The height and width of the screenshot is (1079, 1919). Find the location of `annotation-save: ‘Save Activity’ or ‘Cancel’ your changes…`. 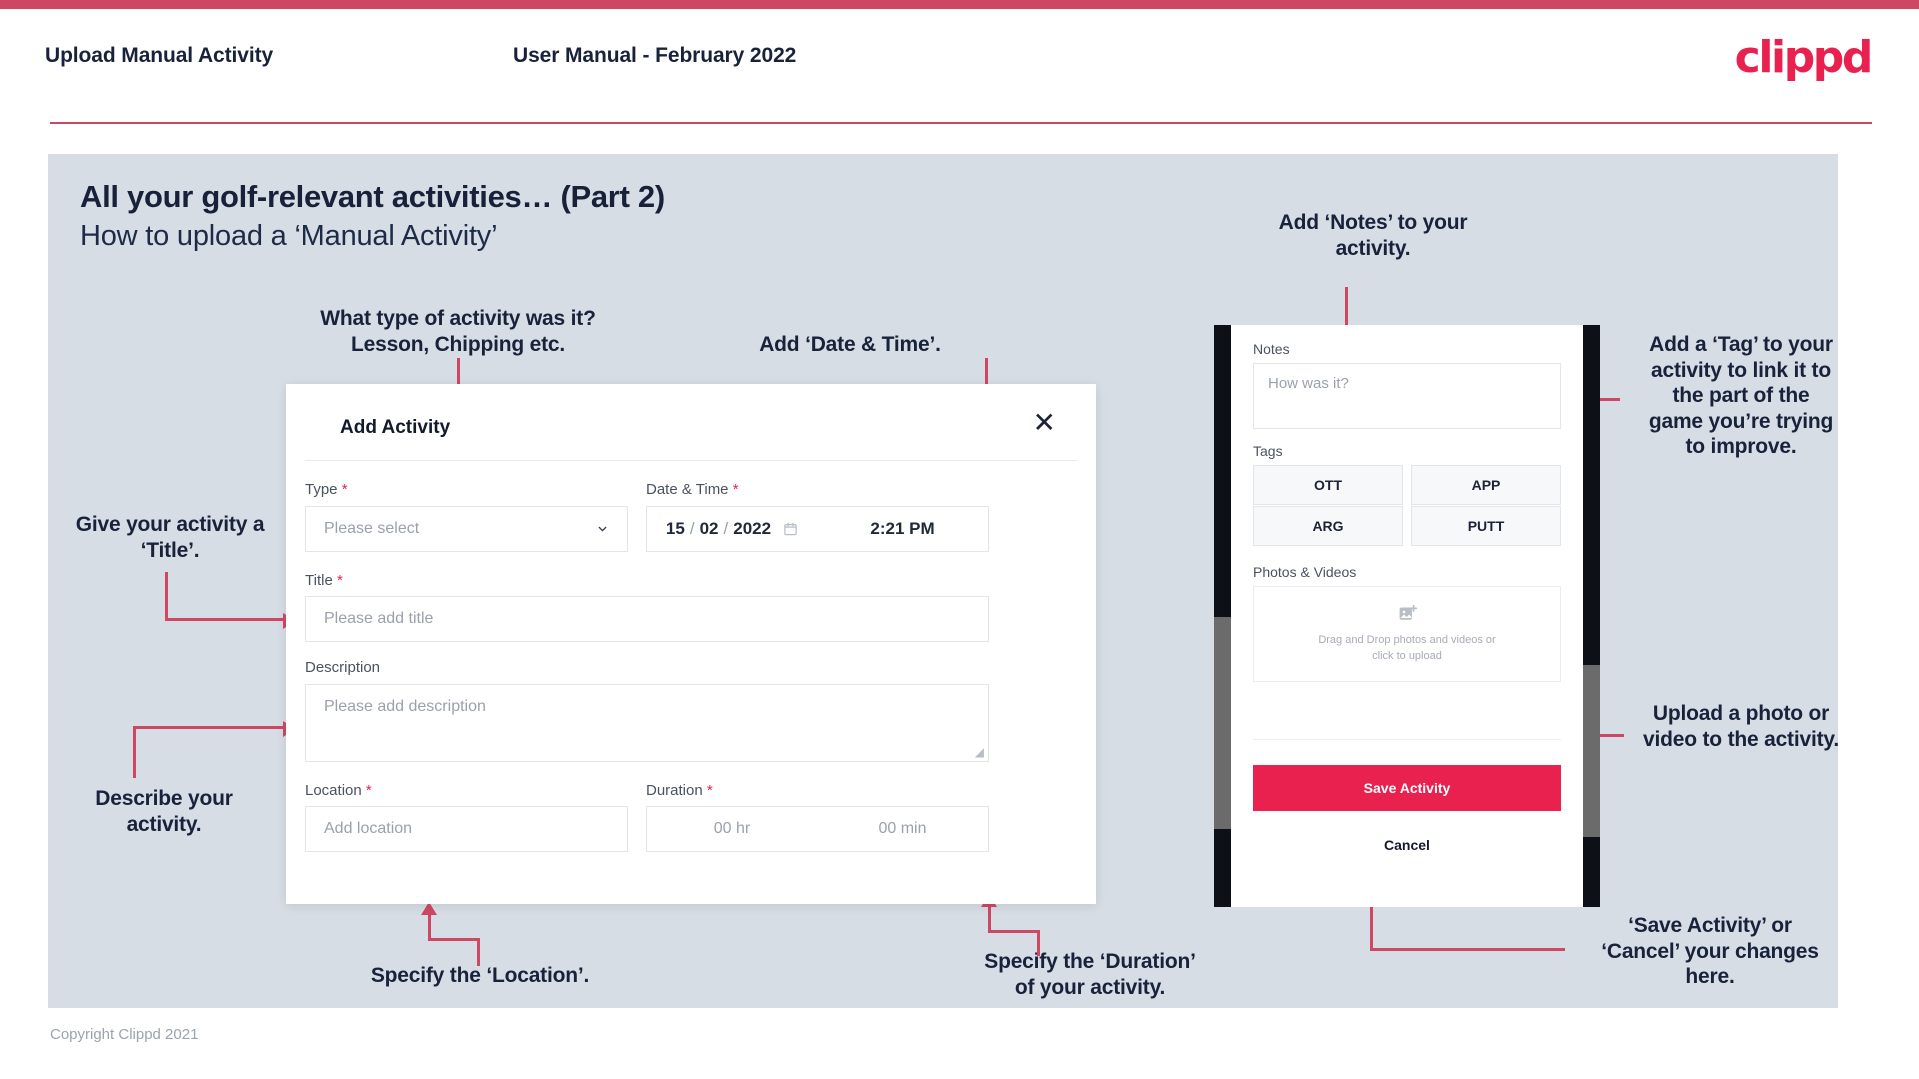

annotation-save: ‘Save Activity’ or ‘Cancel’ your changes… is located at coordinates (1710, 951).